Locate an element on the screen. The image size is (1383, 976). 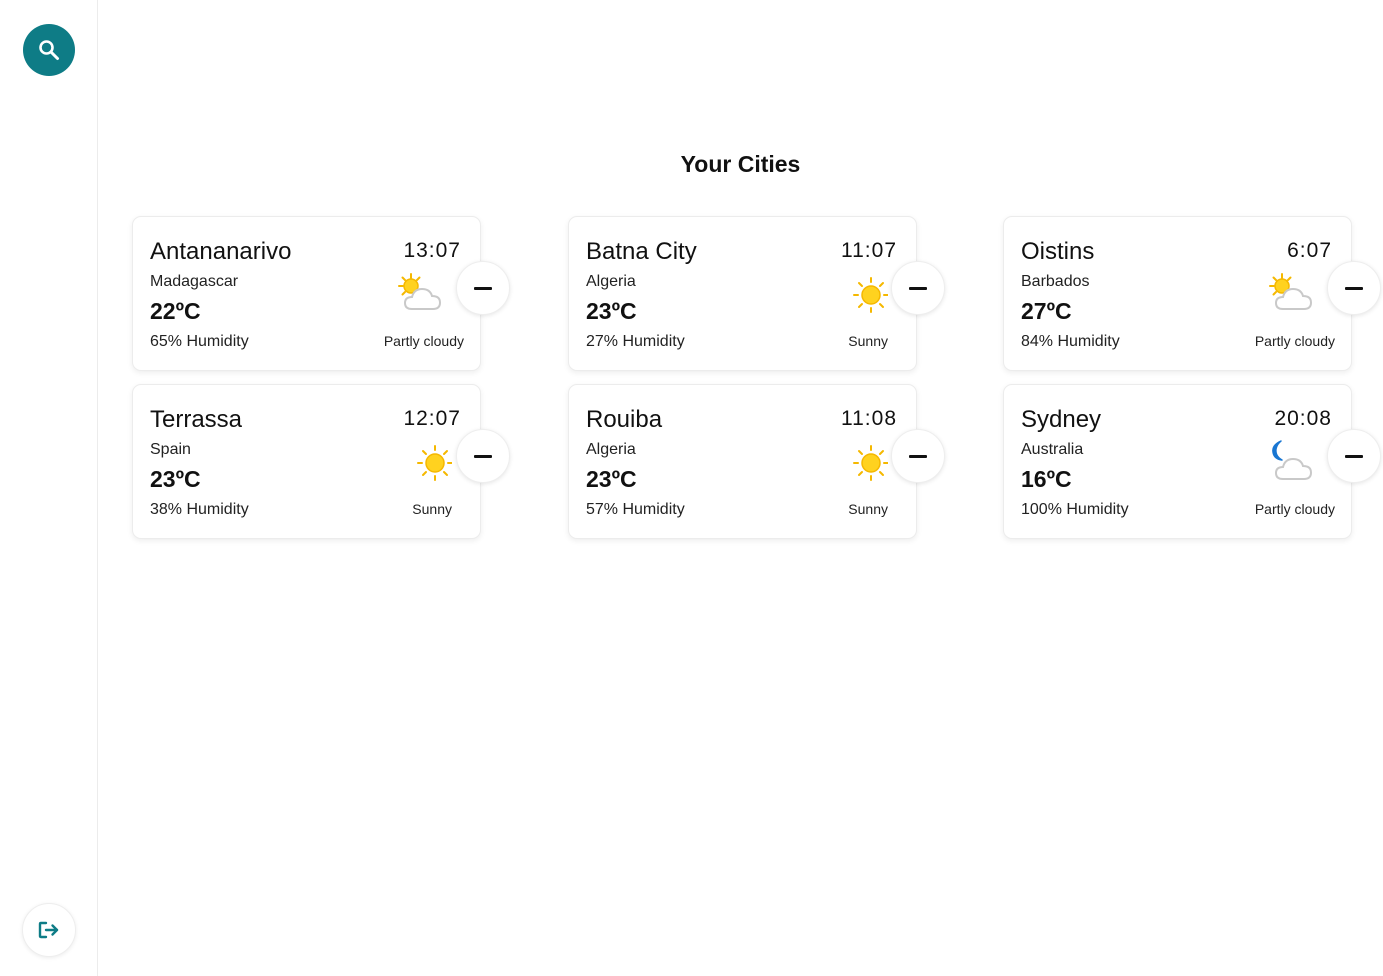
local-time: 6:07 is located at coordinates (1309, 250).